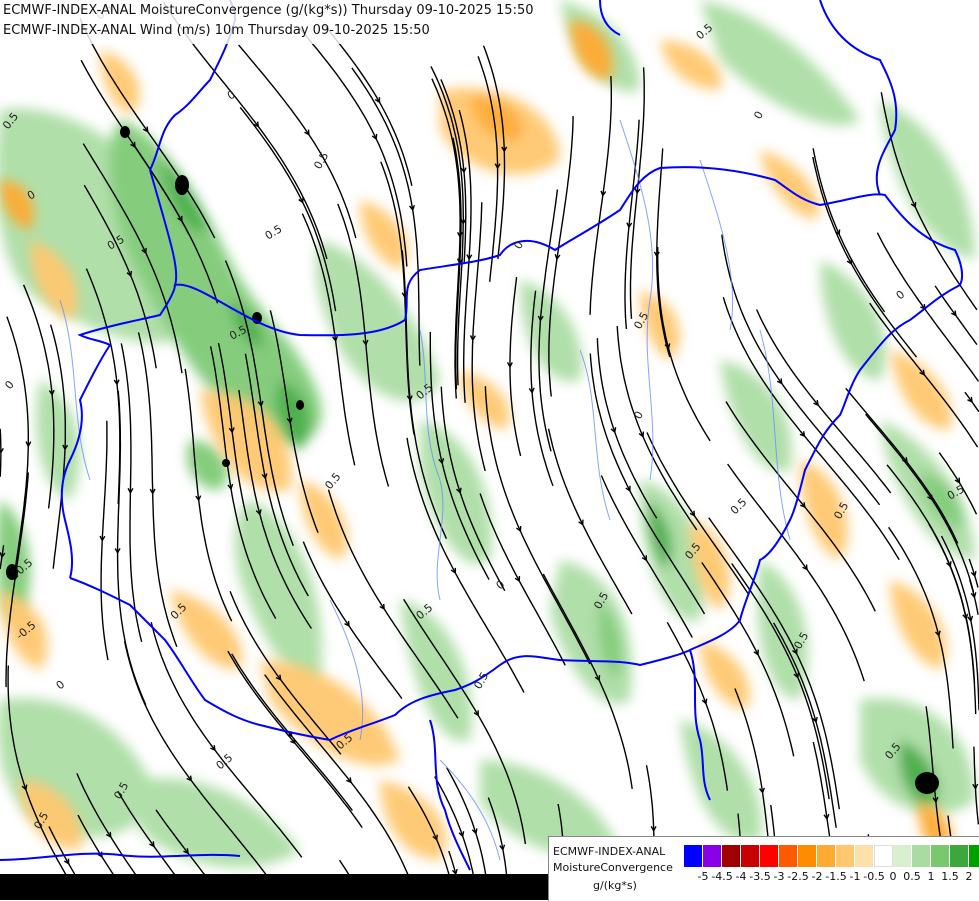  I want to click on legend-tick-label: 0, so click(893, 876).